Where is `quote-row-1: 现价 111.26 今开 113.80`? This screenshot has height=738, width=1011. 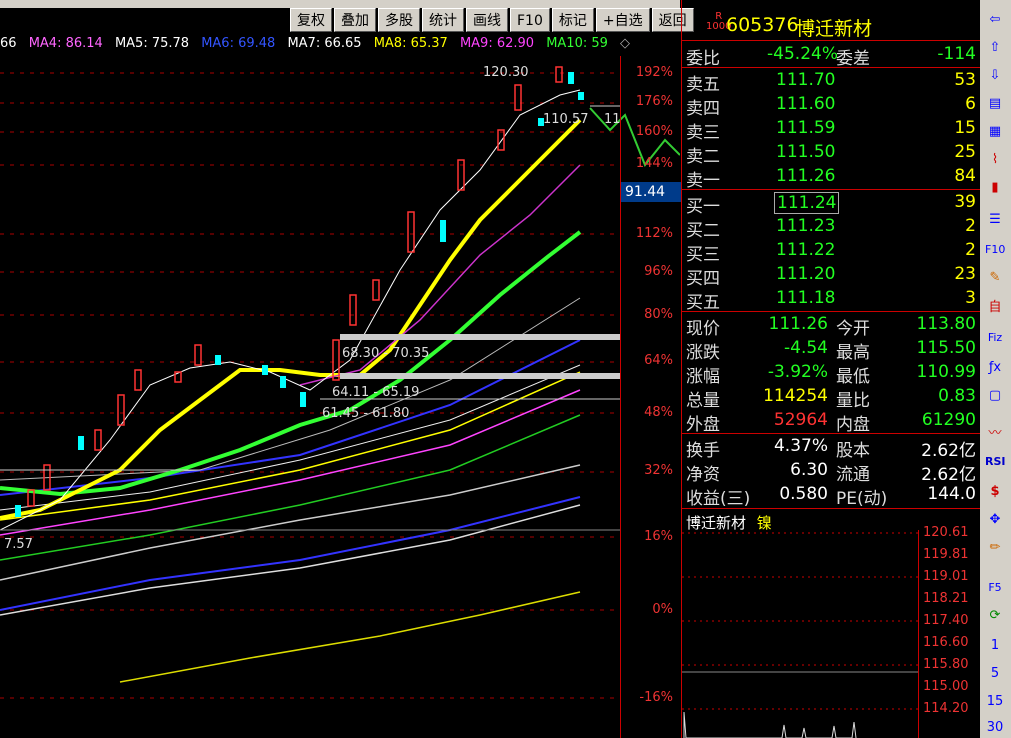 quote-row-1: 现价 111.26 今开 113.80 is located at coordinates (832, 326).